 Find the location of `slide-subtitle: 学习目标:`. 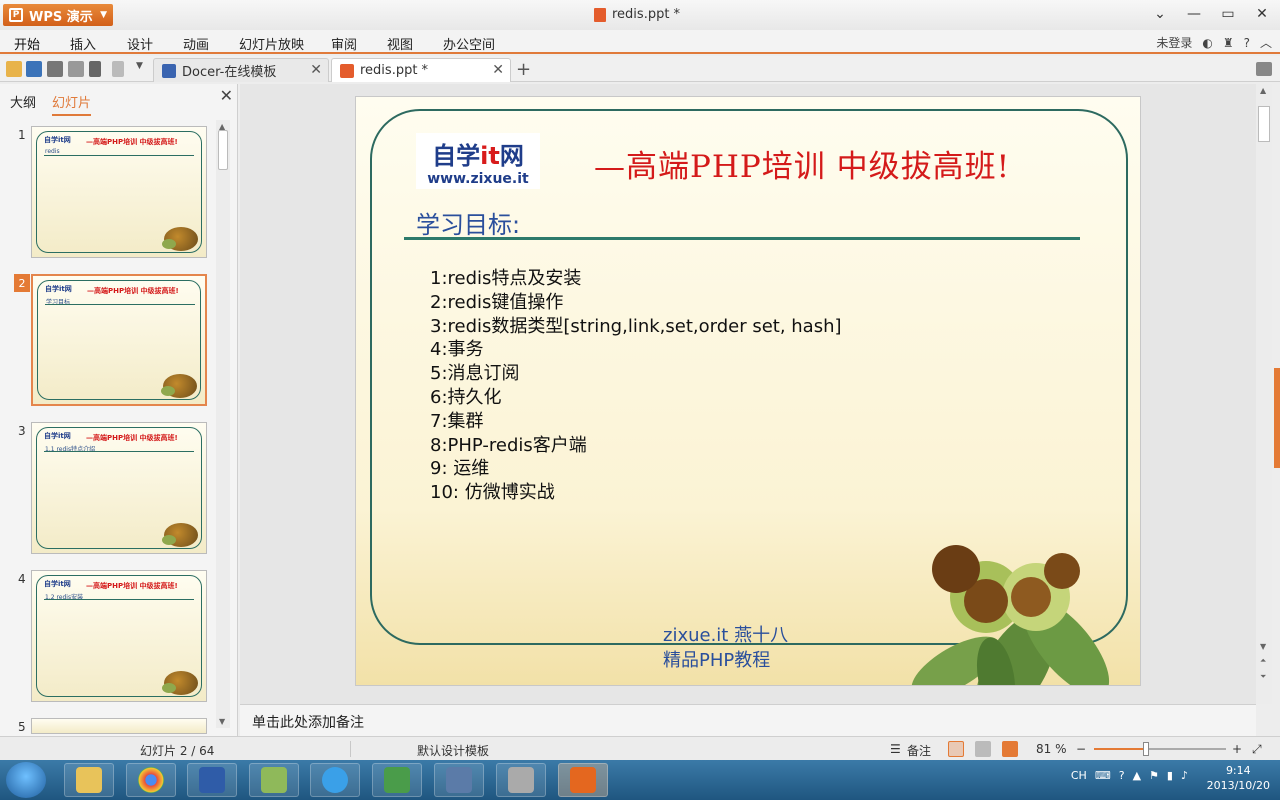

slide-subtitle: 学习目标: is located at coordinates (468, 222).